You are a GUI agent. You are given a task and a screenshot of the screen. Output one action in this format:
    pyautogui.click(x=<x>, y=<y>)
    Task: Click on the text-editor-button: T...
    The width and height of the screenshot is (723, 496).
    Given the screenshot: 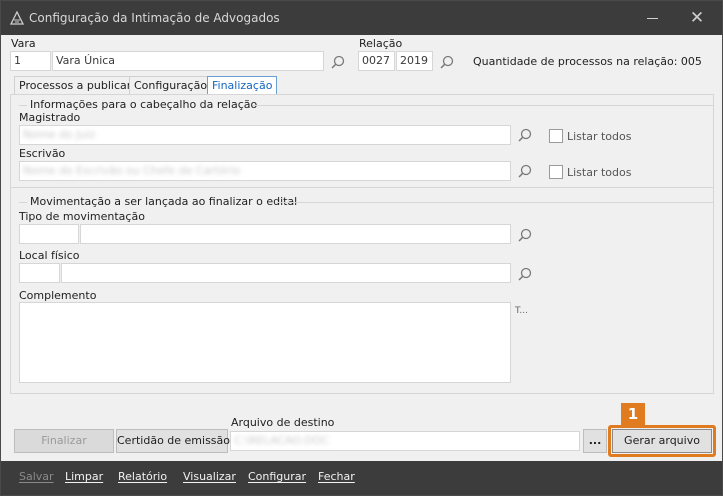 What is the action you would take?
    pyautogui.click(x=521, y=311)
    